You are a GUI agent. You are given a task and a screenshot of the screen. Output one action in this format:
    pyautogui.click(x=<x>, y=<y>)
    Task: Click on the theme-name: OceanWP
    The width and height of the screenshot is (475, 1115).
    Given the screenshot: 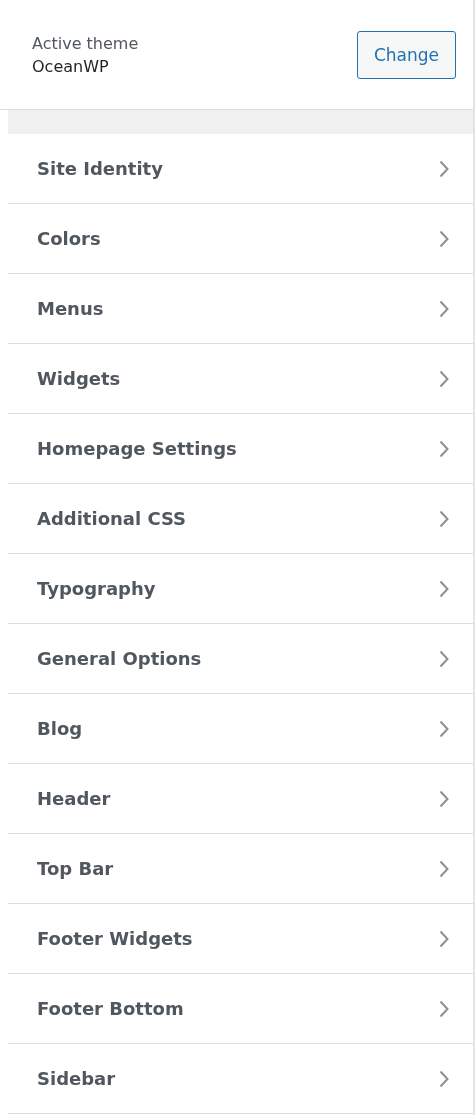 What is the action you would take?
    pyautogui.click(x=71, y=66)
    